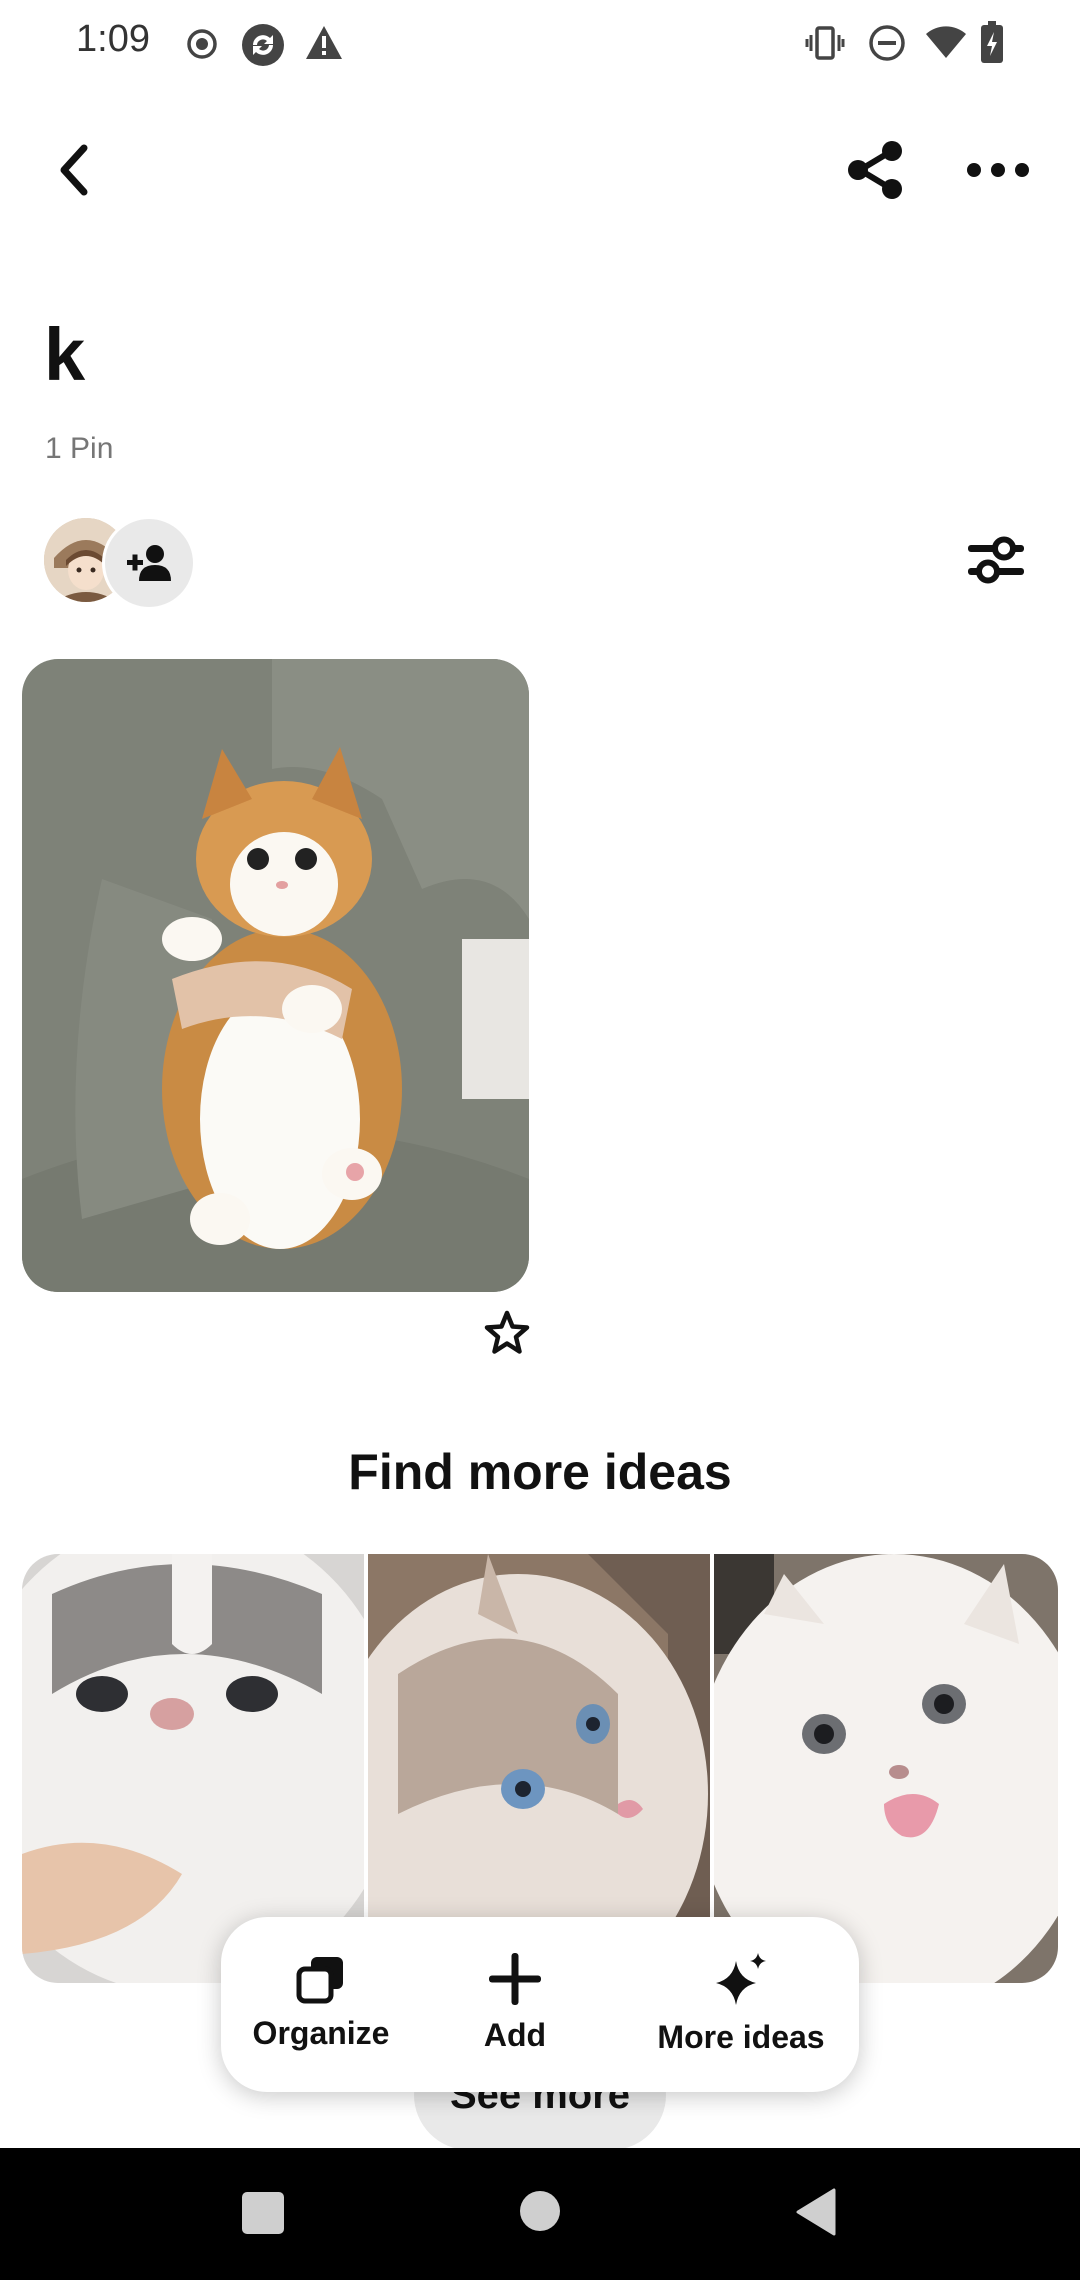 Image resolution: width=1080 pixels, height=2280 pixels. I want to click on sync-app-icon, so click(263, 45).